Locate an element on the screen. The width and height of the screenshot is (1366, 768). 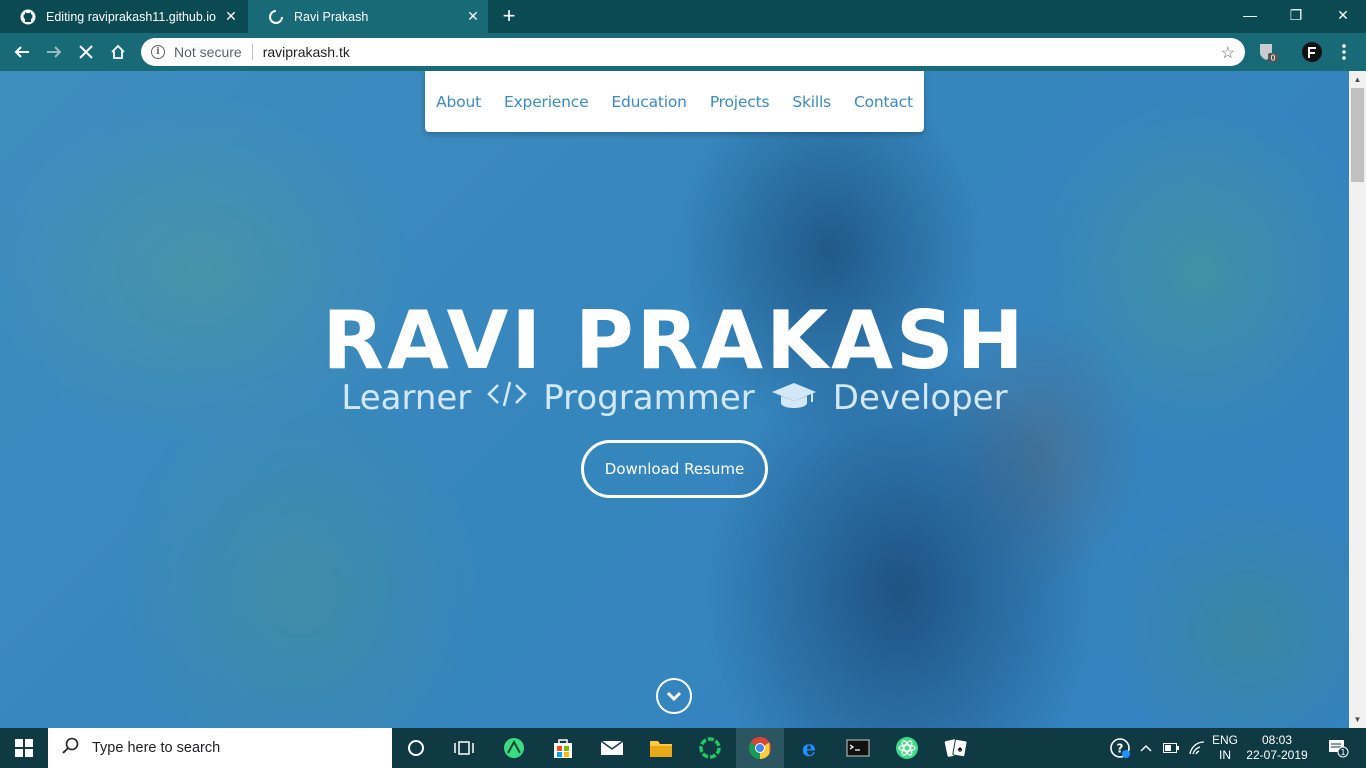
home-button is located at coordinates (118, 52).